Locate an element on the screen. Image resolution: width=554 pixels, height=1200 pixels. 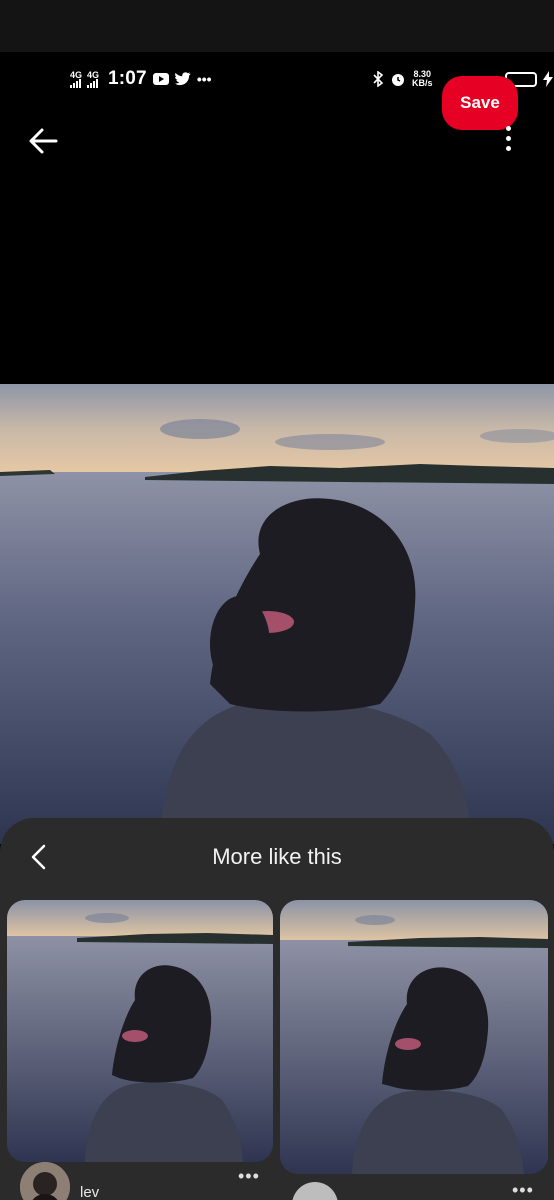
network-speed: 8.30 KB/s is located at coordinates (422, 79).